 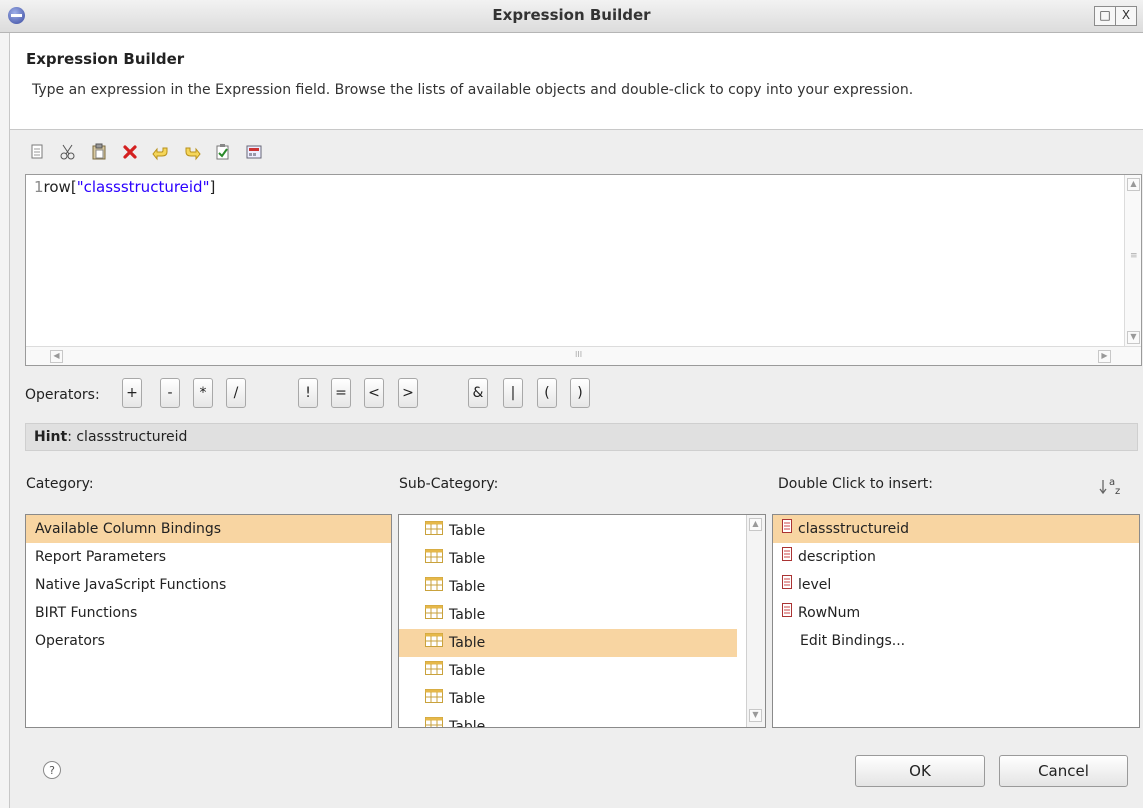 I want to click on operator-multiply-button: *, so click(x=203, y=393).